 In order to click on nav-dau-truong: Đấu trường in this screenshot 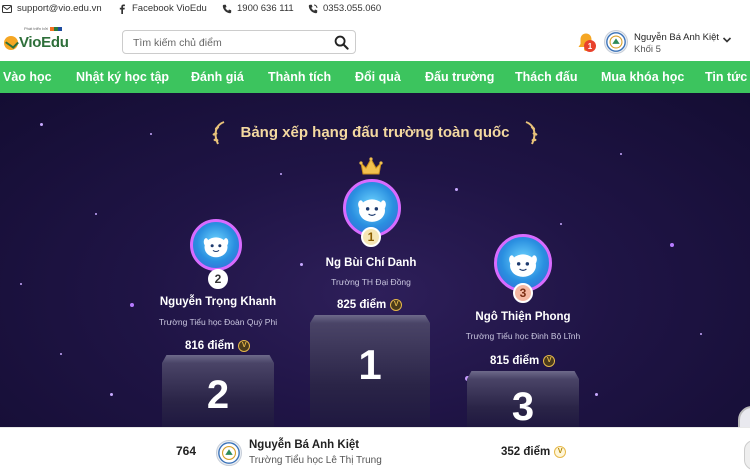, I will do `click(459, 77)`.